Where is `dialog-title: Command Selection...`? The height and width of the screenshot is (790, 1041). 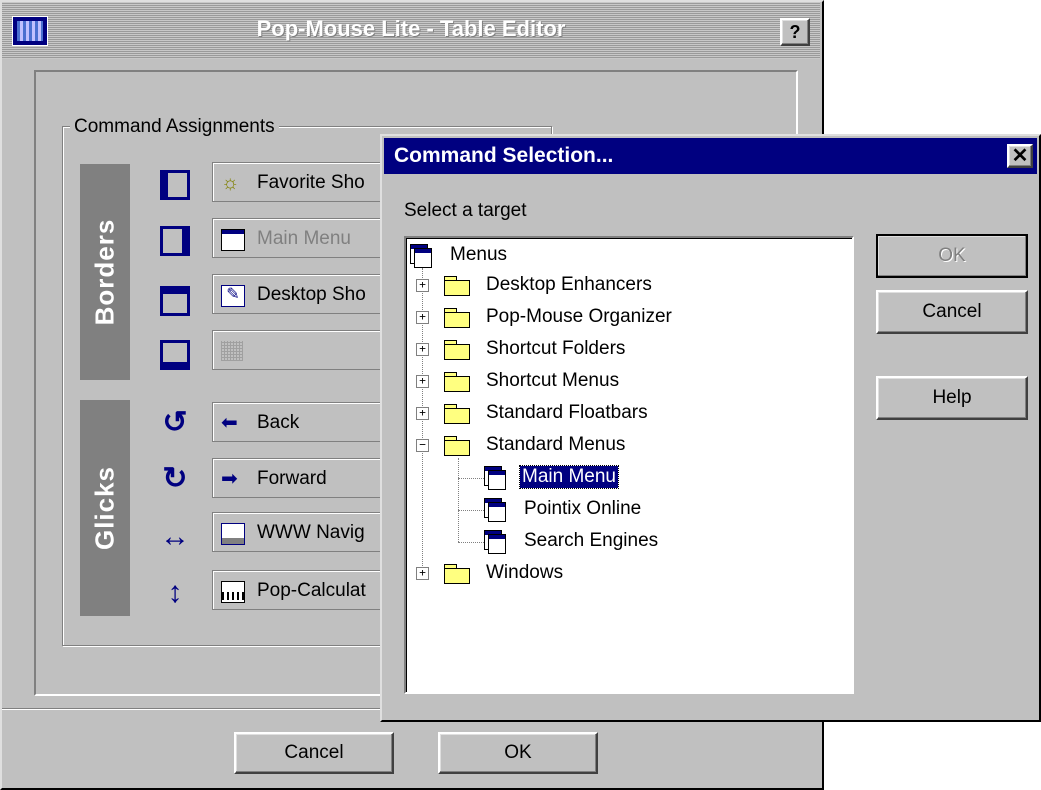
dialog-title: Command Selection... is located at coordinates (504, 155).